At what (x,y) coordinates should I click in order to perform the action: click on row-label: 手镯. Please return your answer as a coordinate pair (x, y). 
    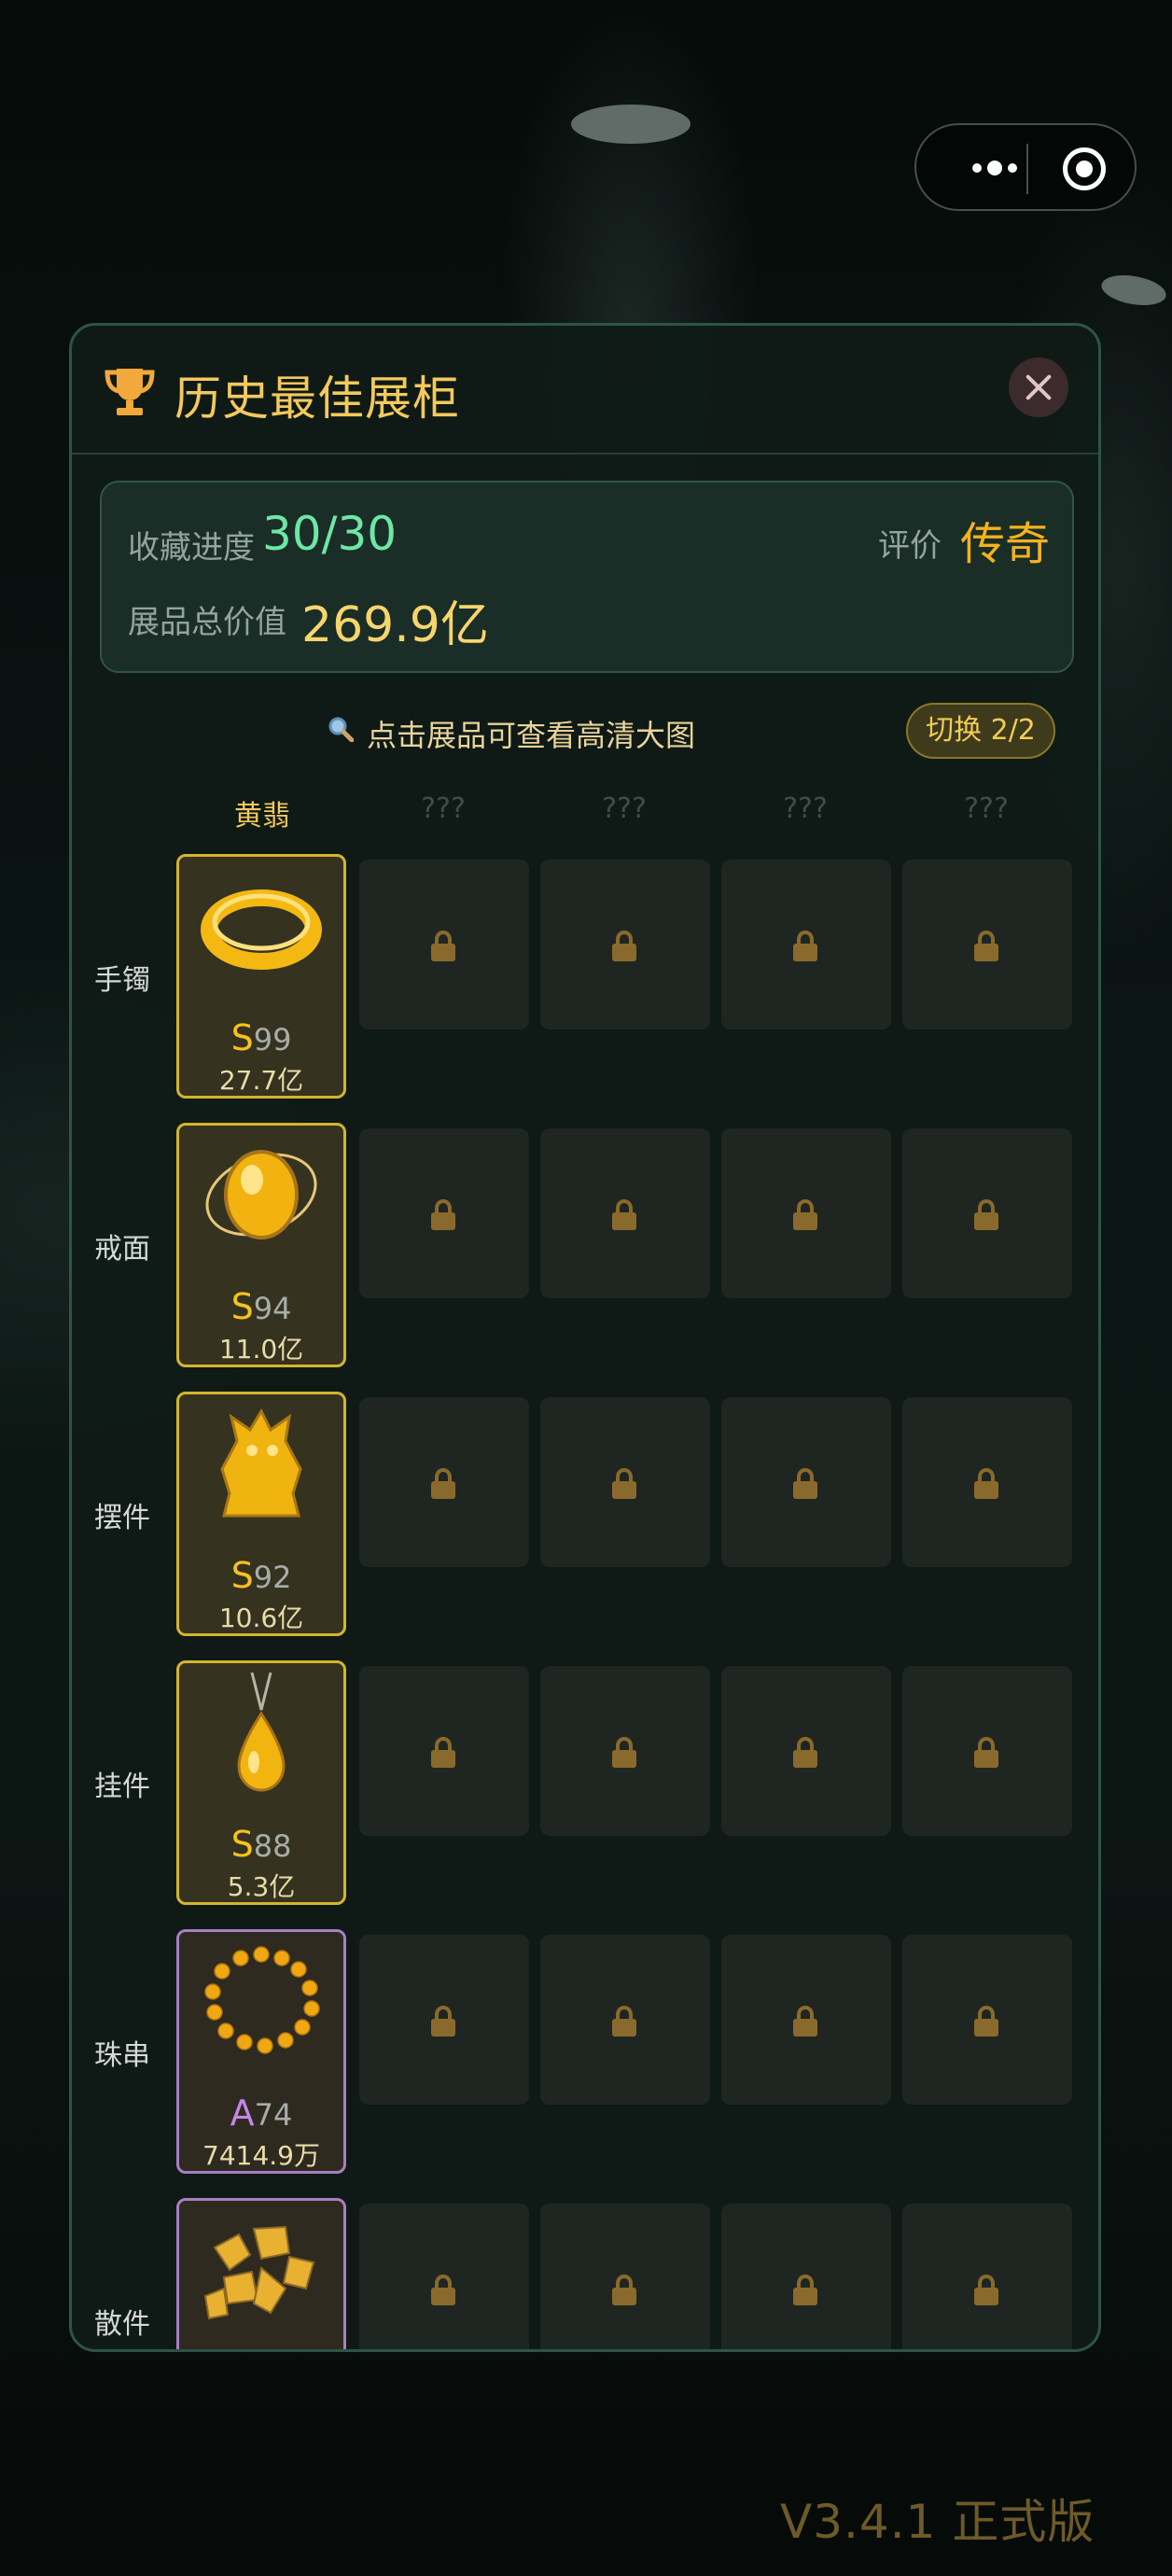
    Looking at the image, I should click on (122, 980).